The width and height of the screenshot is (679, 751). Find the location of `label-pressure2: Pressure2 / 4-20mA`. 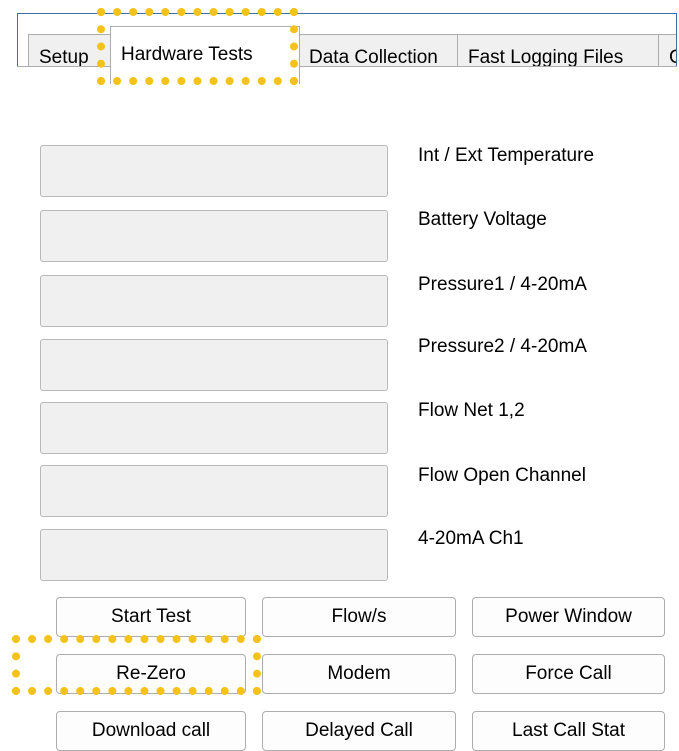

label-pressure2: Pressure2 / 4-20mA is located at coordinates (502, 346).